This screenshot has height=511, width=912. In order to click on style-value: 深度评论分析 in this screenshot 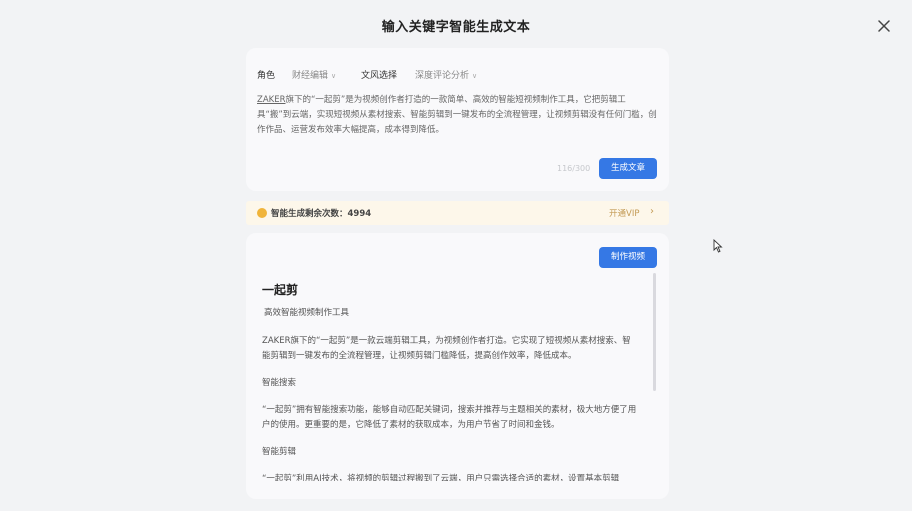, I will do `click(442, 76)`.